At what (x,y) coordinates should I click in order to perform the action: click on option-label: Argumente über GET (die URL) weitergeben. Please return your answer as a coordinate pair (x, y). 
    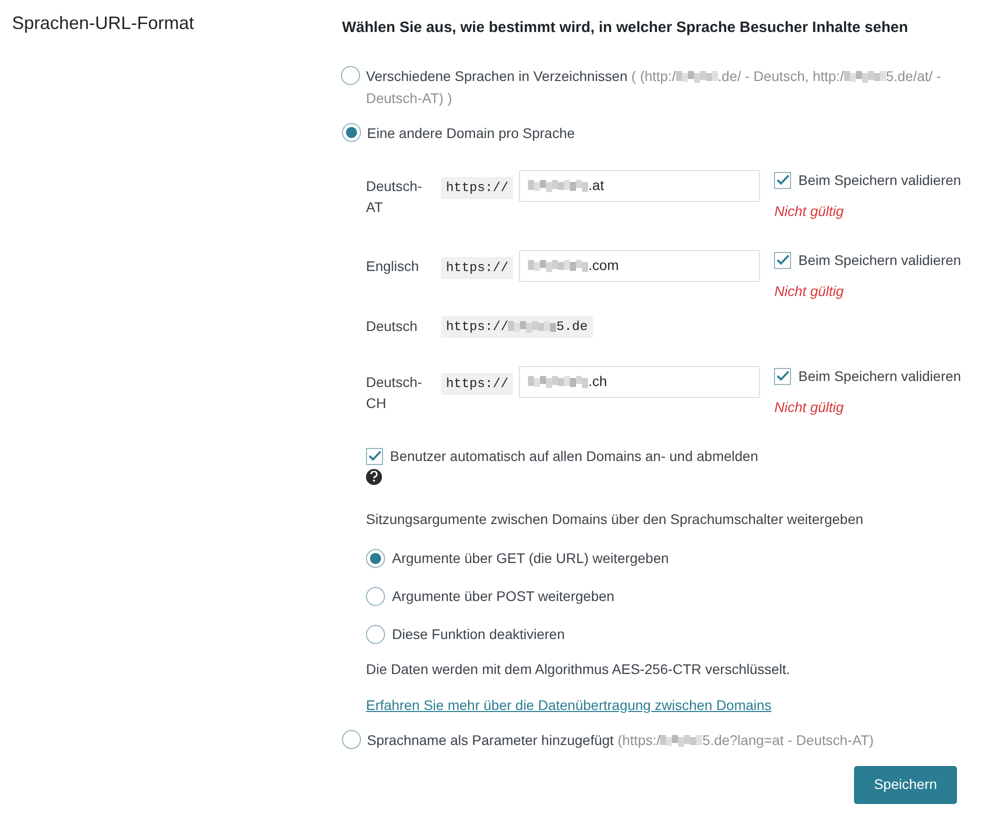
    Looking at the image, I should click on (530, 558).